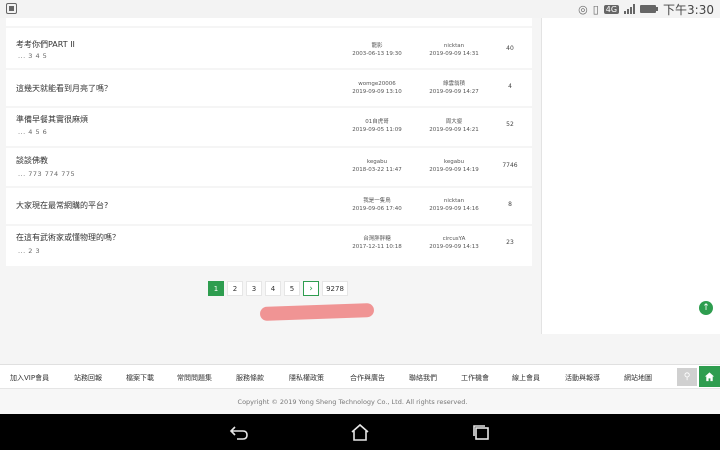 The width and height of the screenshot is (720, 450). Describe the element at coordinates (32, 132) in the screenshot. I see `thread-page-links: ... 4 5 6` at that location.